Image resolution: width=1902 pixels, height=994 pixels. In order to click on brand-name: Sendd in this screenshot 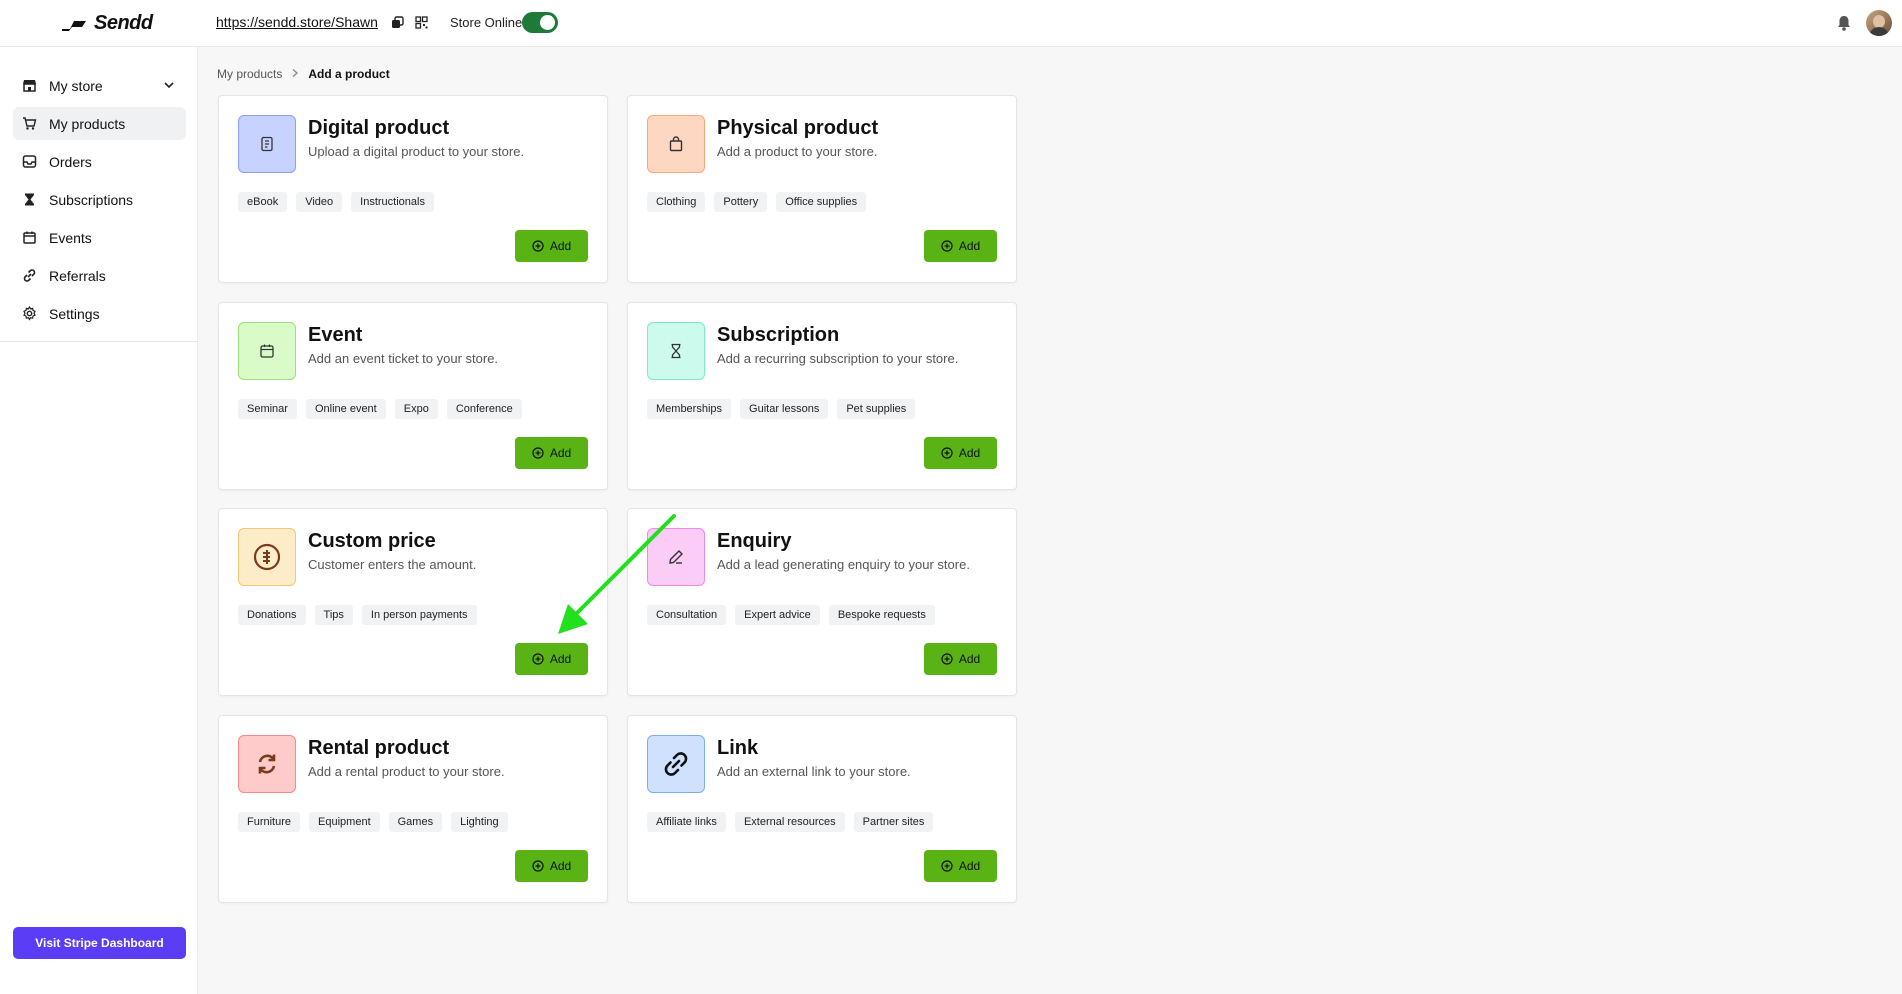, I will do `click(123, 23)`.